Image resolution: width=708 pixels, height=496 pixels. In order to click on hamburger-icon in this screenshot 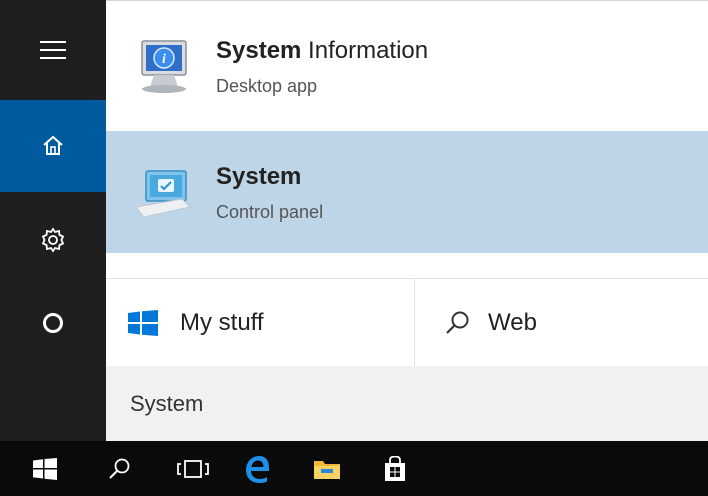, I will do `click(53, 50)`.